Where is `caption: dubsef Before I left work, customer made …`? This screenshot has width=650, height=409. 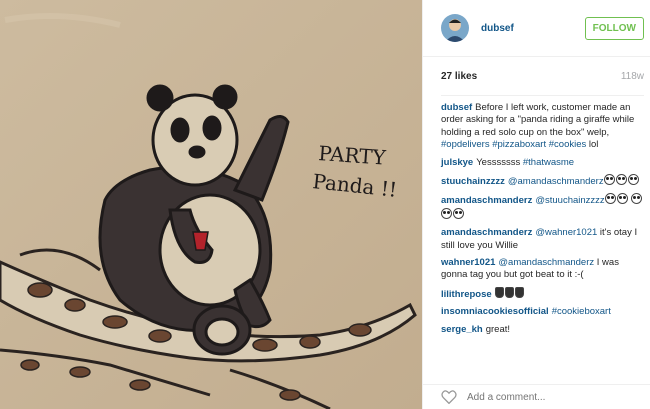 caption: dubsef Before I left work, customer made … is located at coordinates (542, 127).